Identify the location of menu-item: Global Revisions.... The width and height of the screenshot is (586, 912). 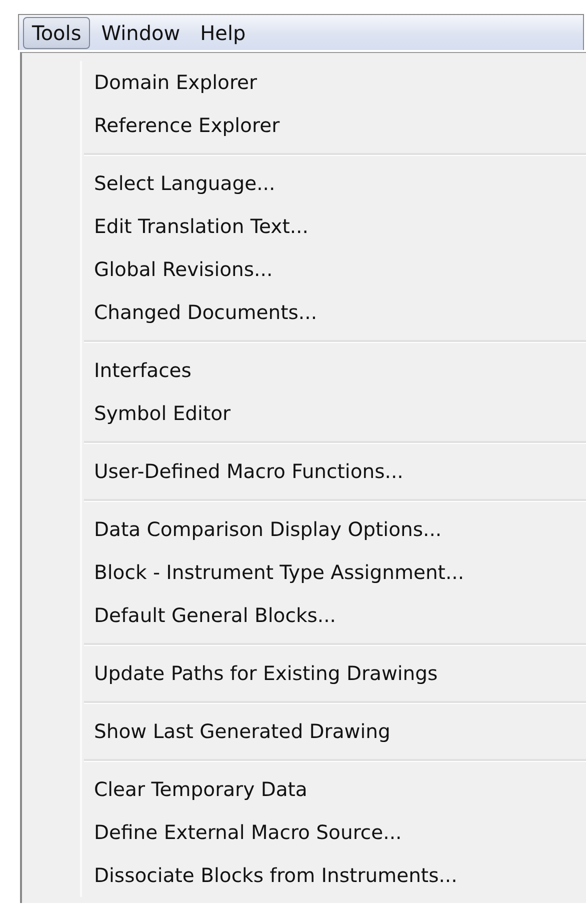
(335, 269).